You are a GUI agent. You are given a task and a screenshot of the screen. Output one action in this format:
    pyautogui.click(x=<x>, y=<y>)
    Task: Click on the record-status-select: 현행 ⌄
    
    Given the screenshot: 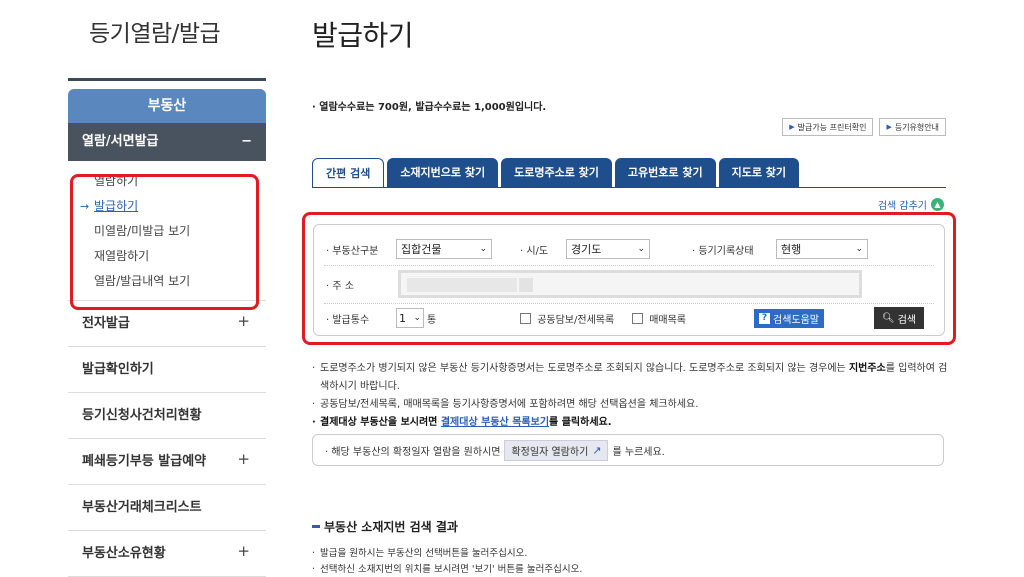 What is the action you would take?
    pyautogui.click(x=822, y=249)
    